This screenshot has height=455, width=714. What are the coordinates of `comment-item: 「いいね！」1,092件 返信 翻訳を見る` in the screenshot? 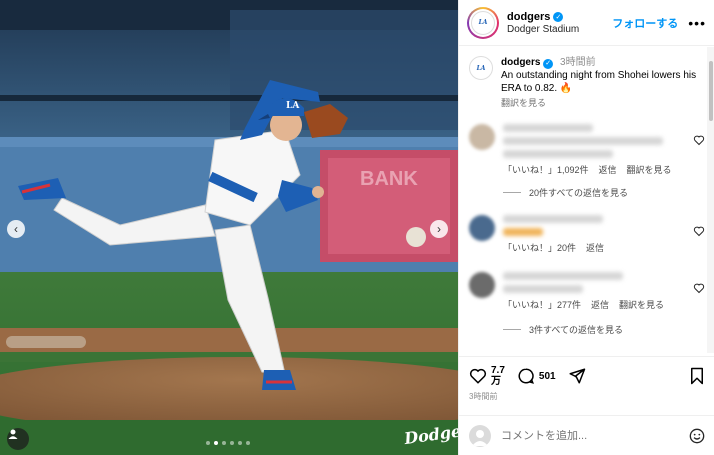 It's located at (583, 150).